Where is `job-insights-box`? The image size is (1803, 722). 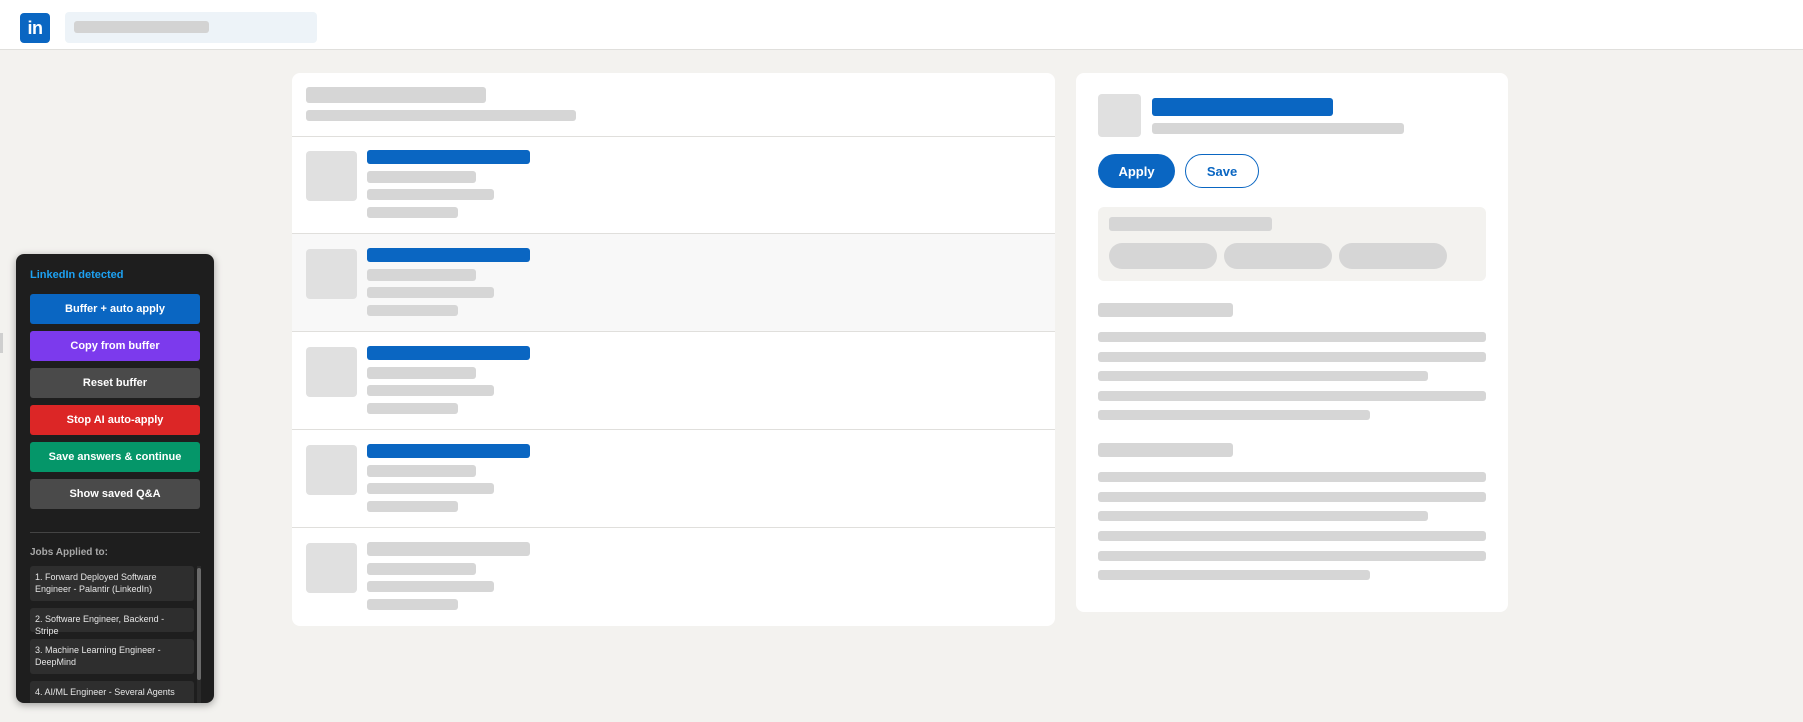
job-insights-box is located at coordinates (1292, 244).